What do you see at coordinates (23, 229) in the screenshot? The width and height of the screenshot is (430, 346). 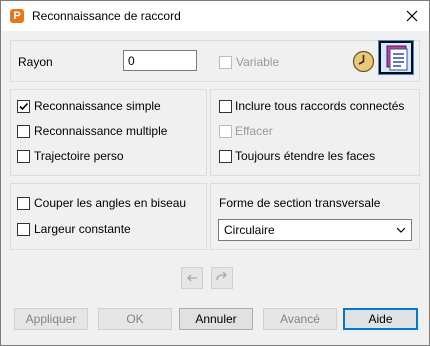 I see `constant-width-checkbox` at bounding box center [23, 229].